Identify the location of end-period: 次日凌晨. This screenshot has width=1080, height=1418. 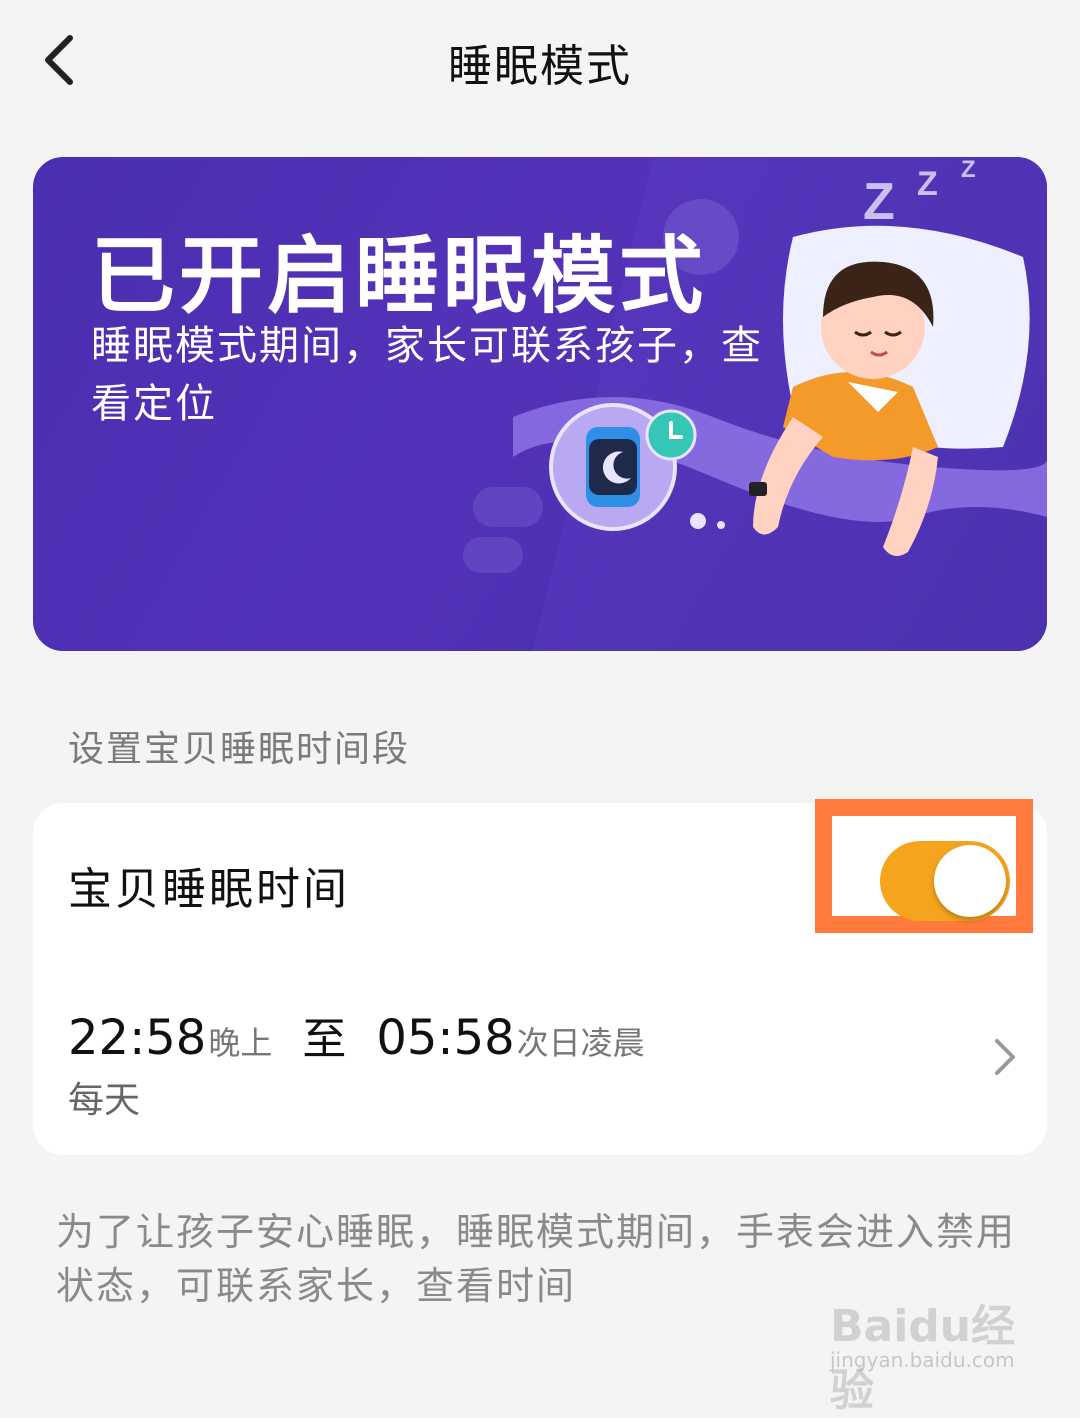
(580, 1043).